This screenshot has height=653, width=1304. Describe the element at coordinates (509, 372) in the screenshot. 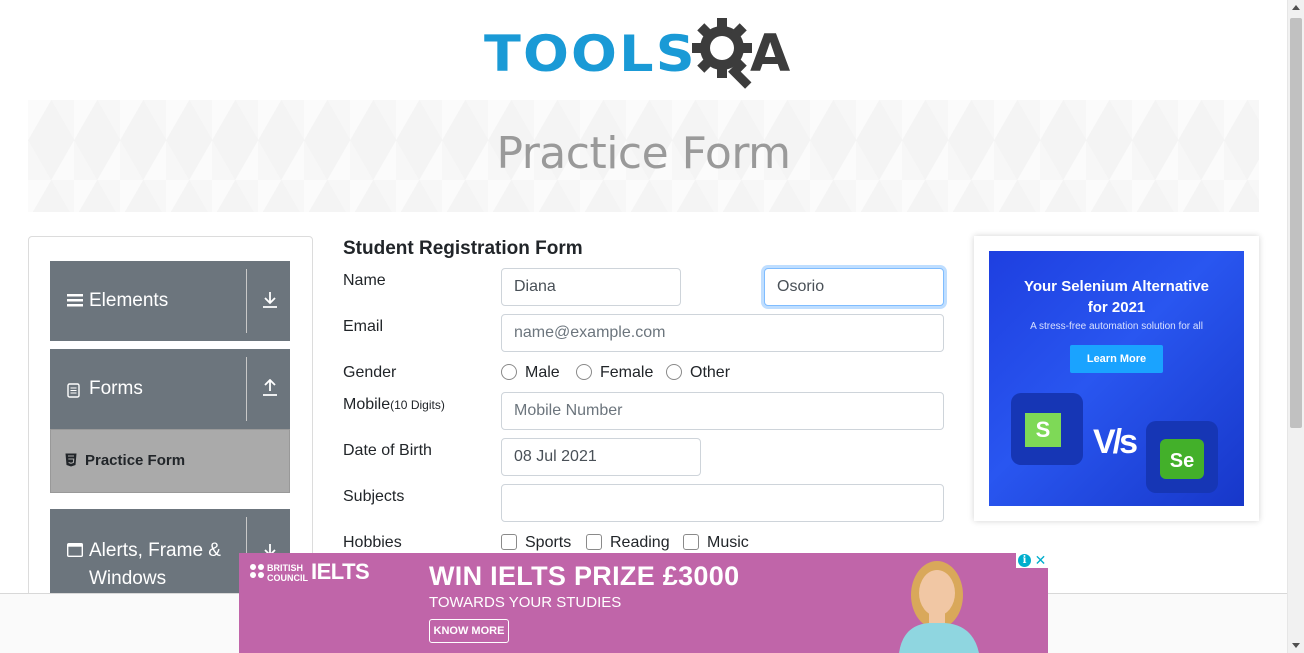

I see `gender-male-radio` at that location.